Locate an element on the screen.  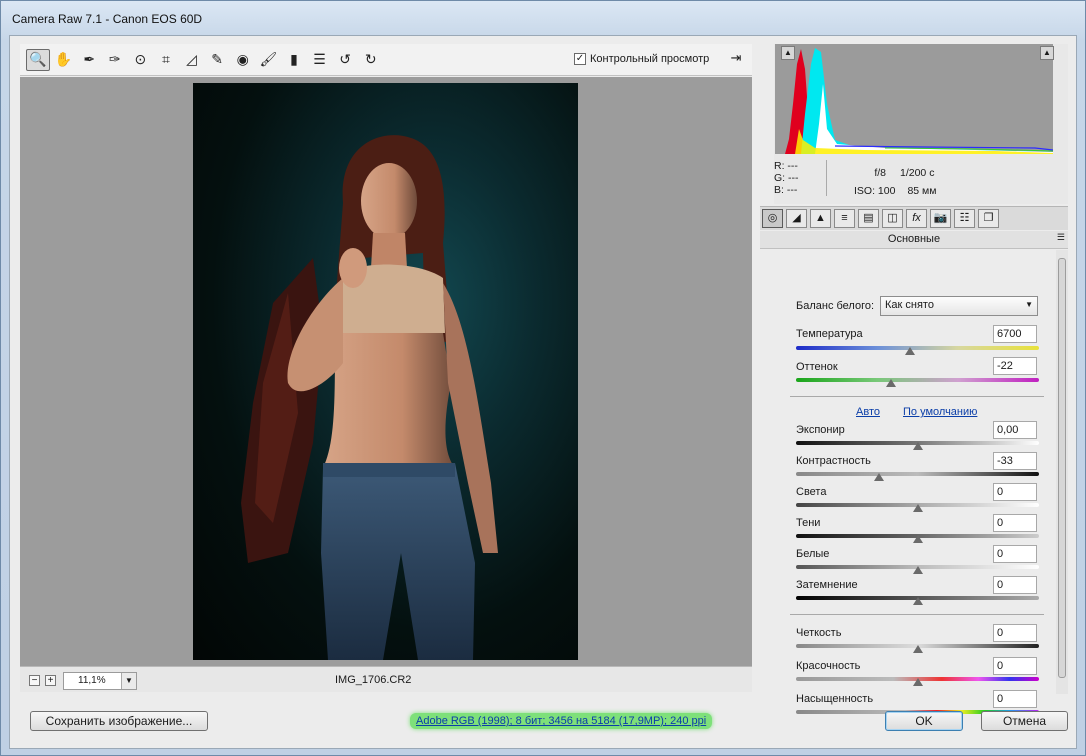
zoom-icon: 🔍 is located at coordinates (38, 59).